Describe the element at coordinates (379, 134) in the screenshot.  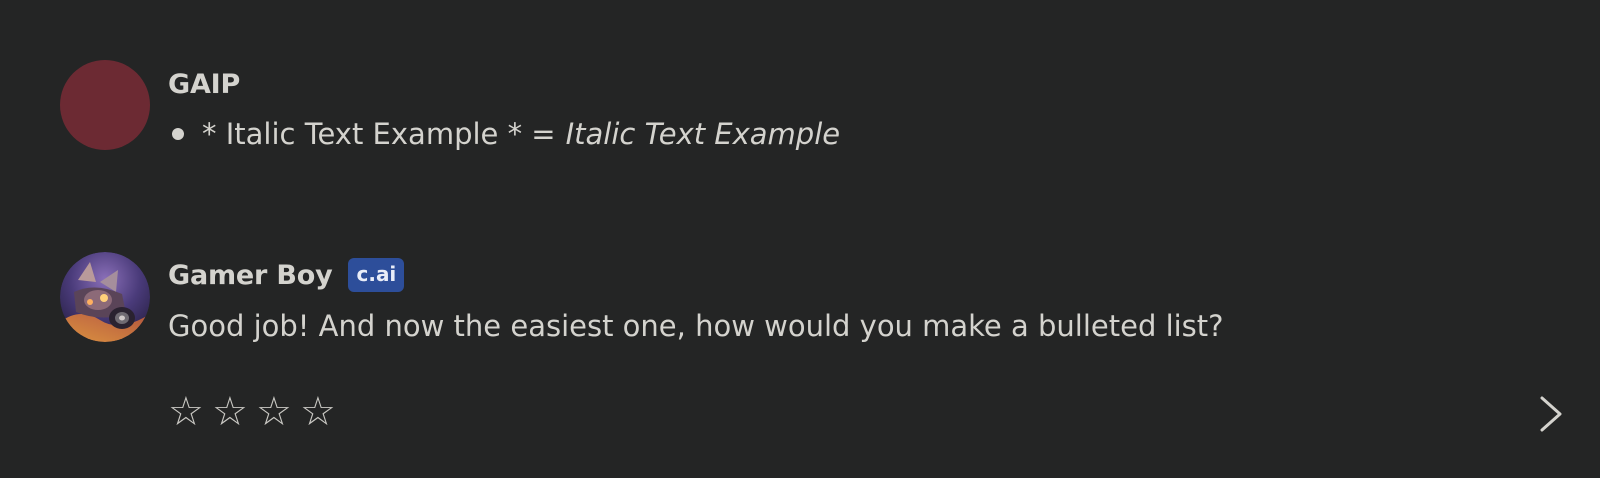
I see `bullet-plain-text: * Italic Text Example * =` at that location.